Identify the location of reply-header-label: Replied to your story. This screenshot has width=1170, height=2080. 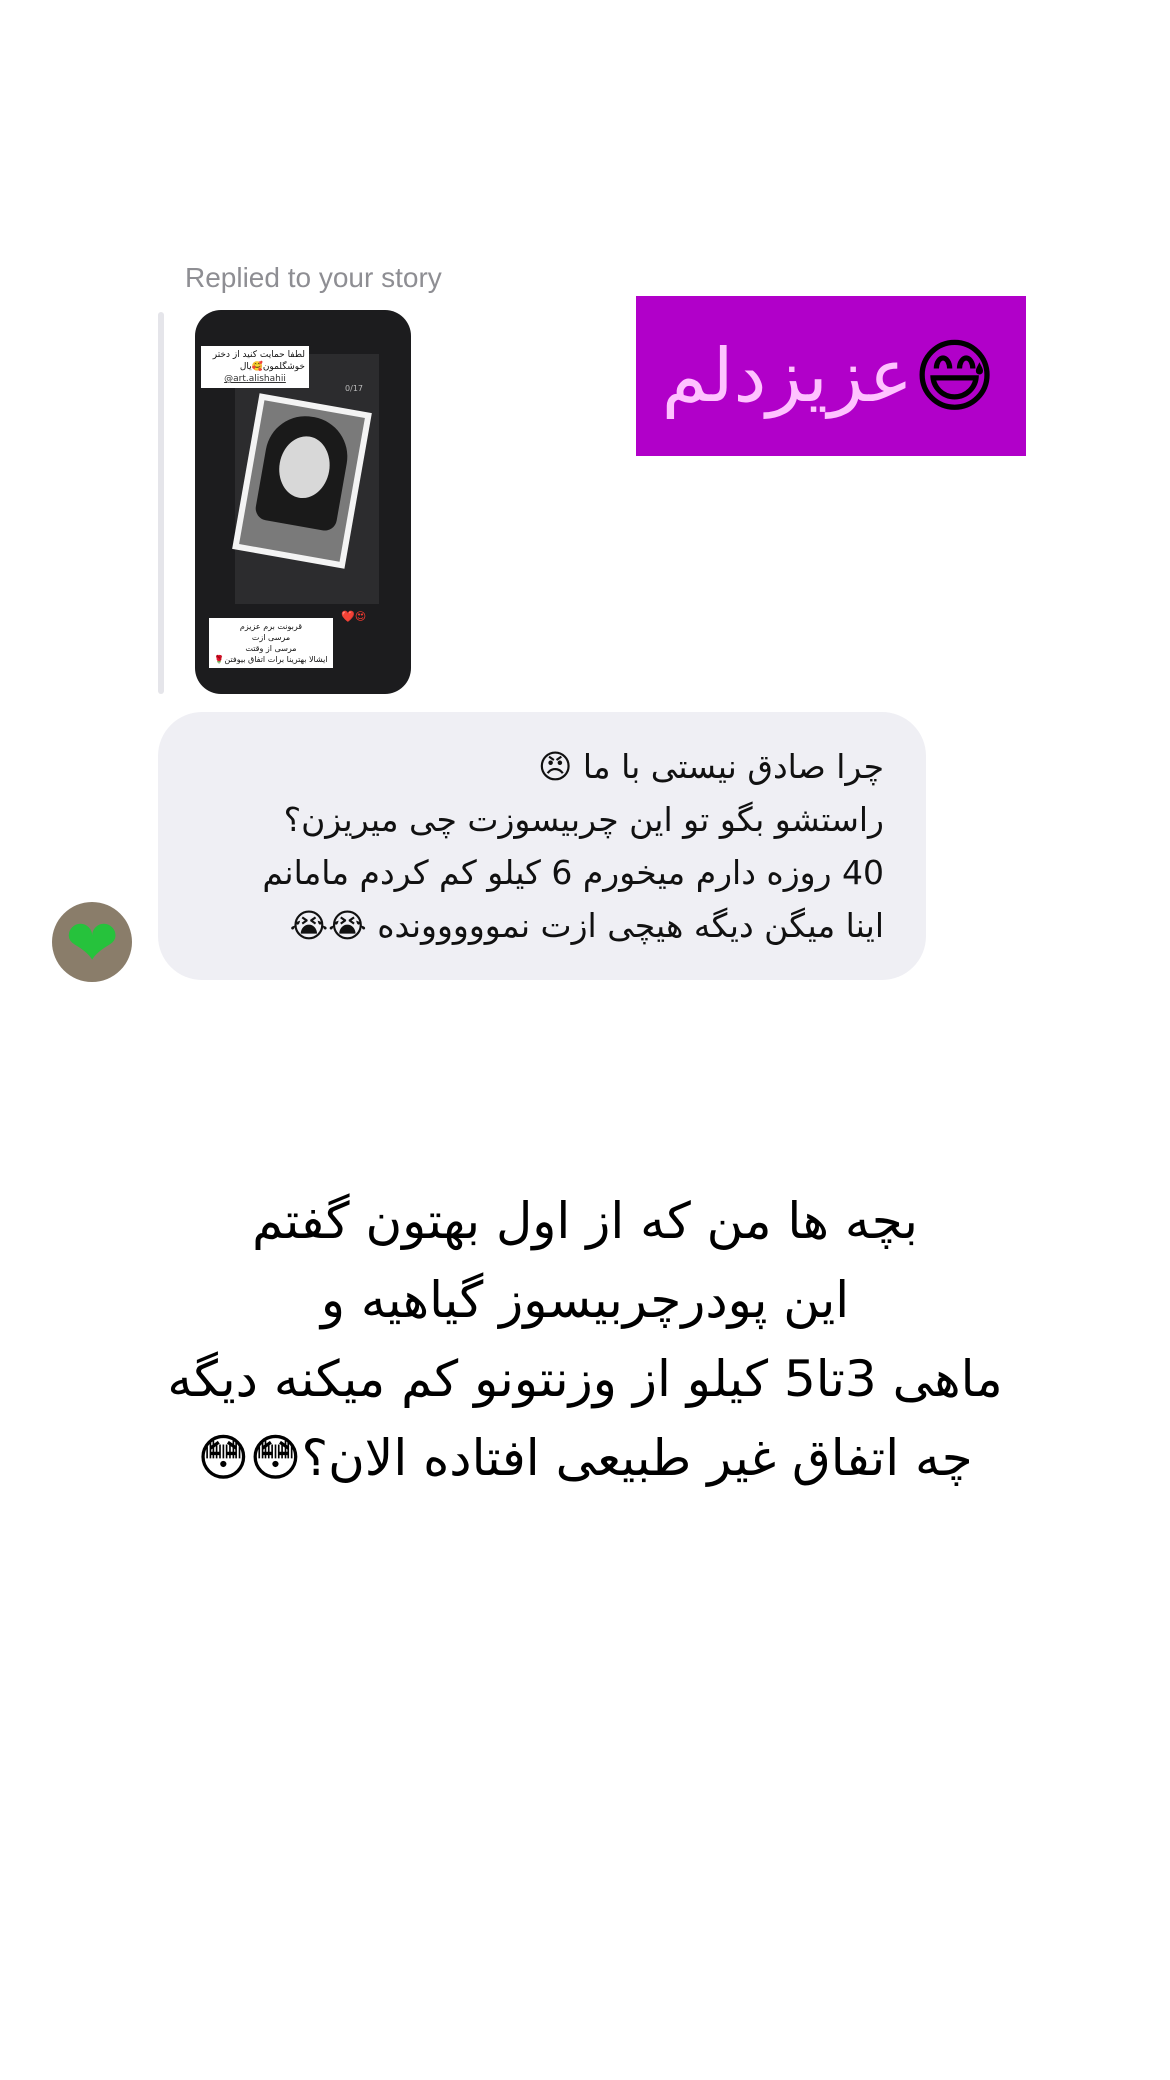
(313, 277).